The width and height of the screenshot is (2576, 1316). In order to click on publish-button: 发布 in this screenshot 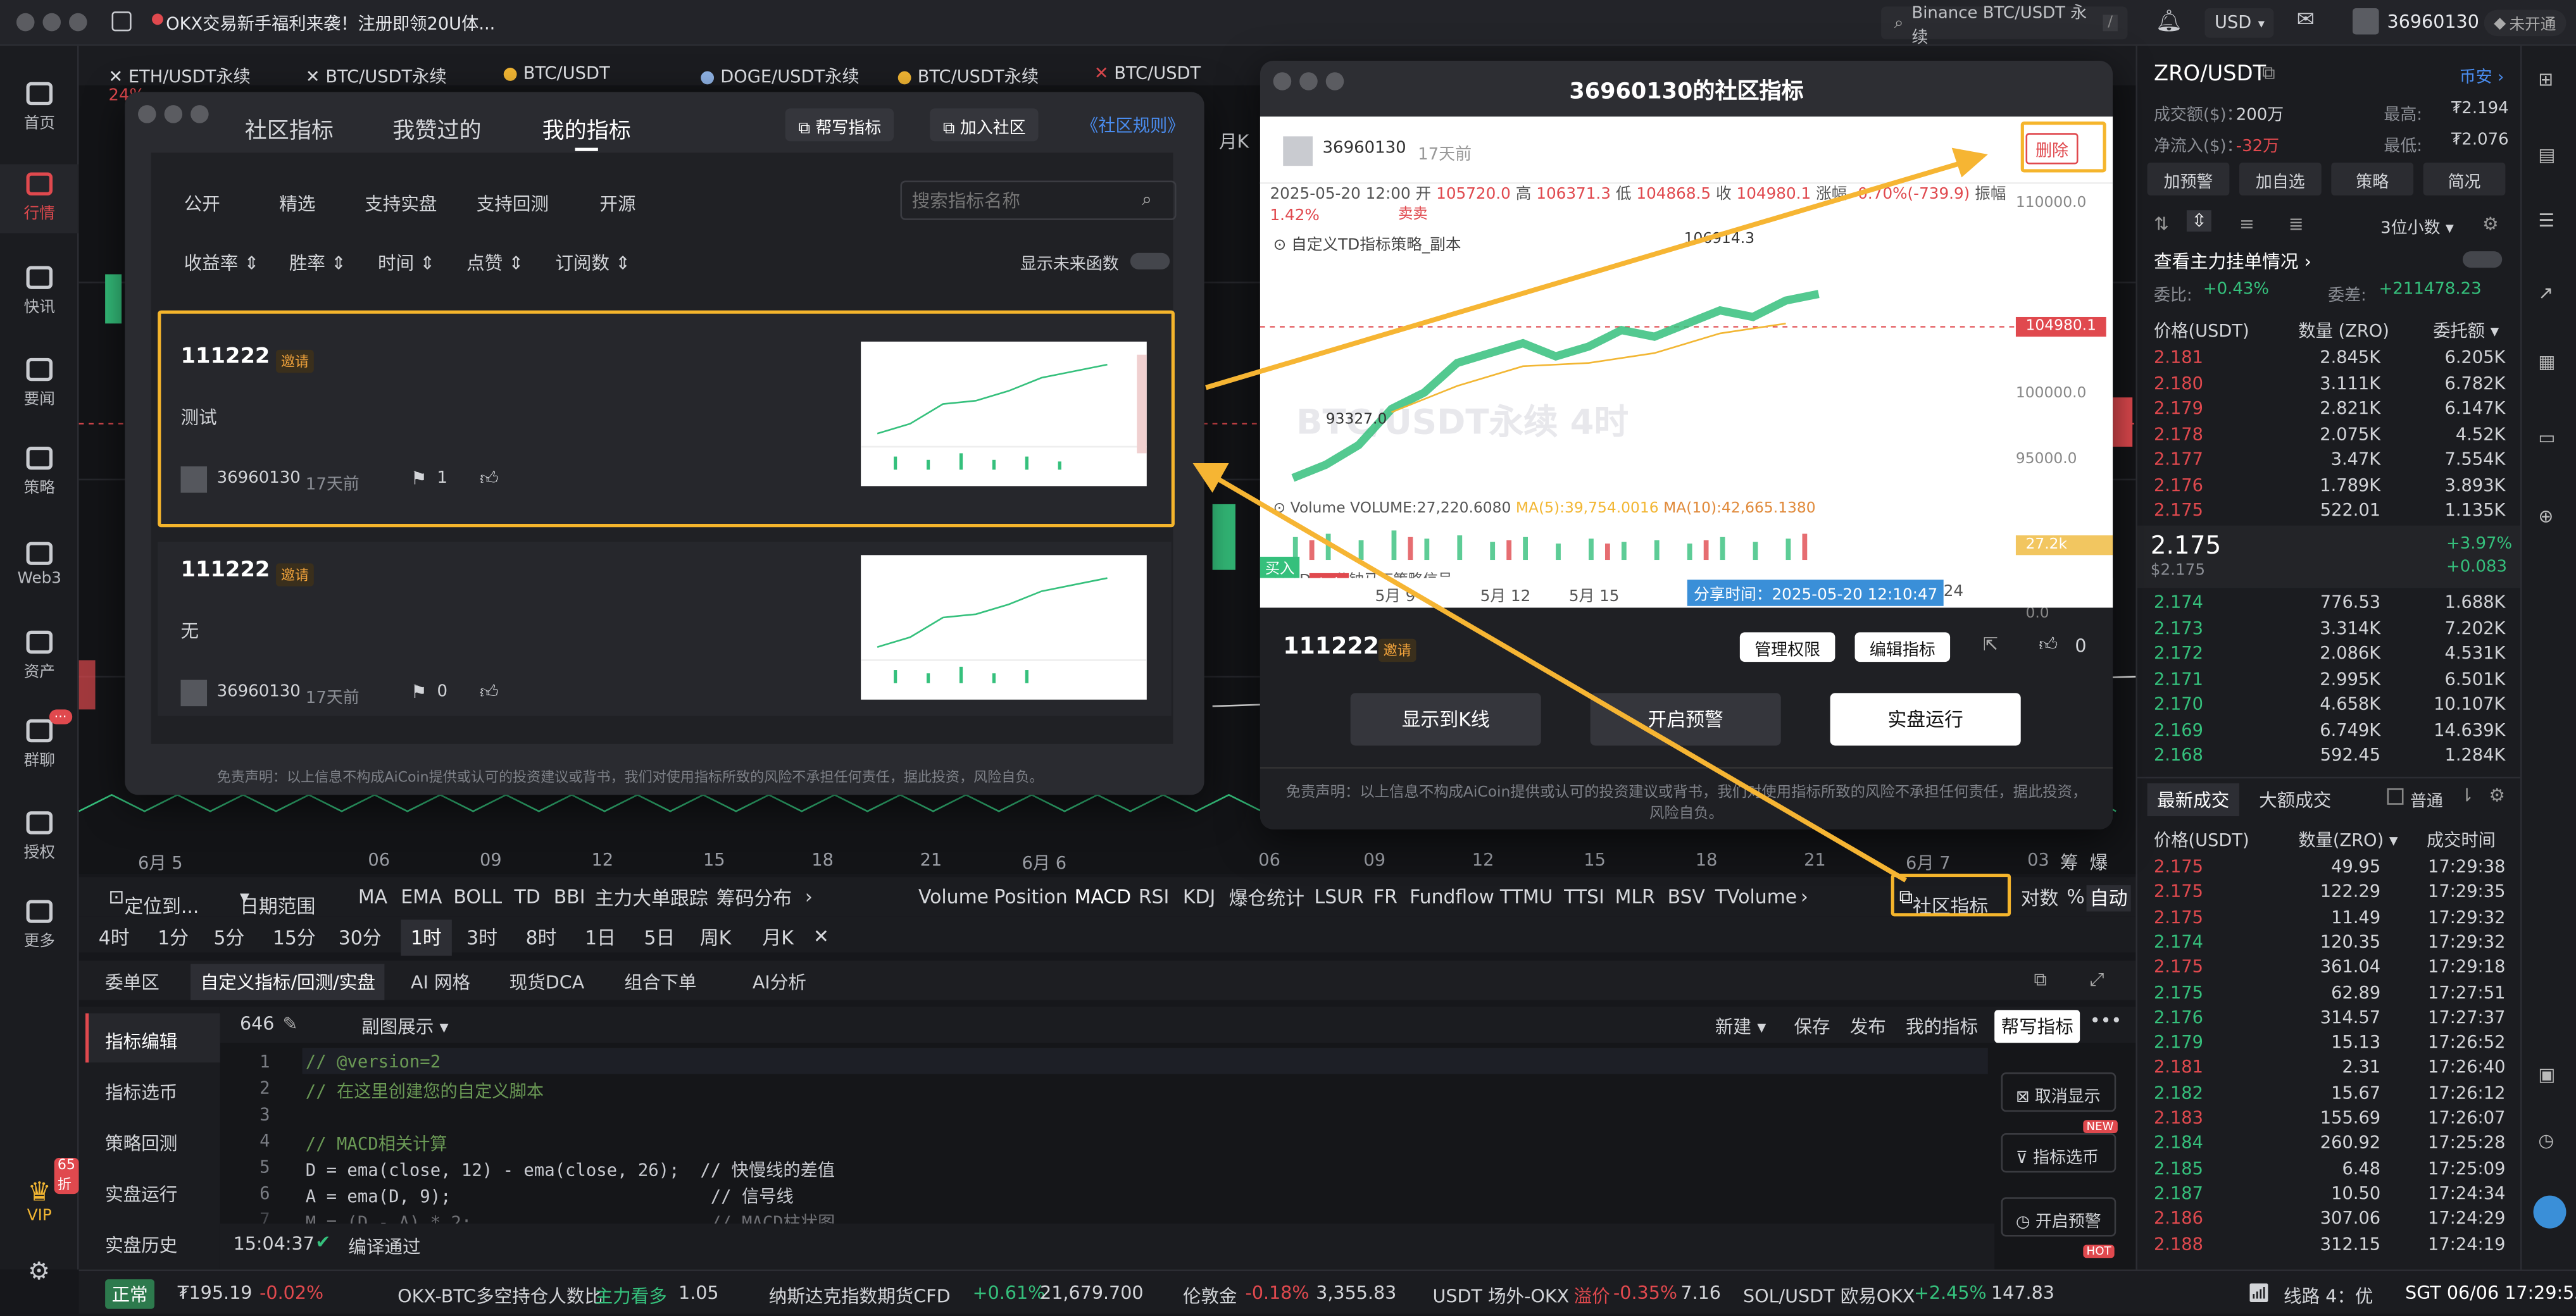, I will do `click(1868, 1027)`.